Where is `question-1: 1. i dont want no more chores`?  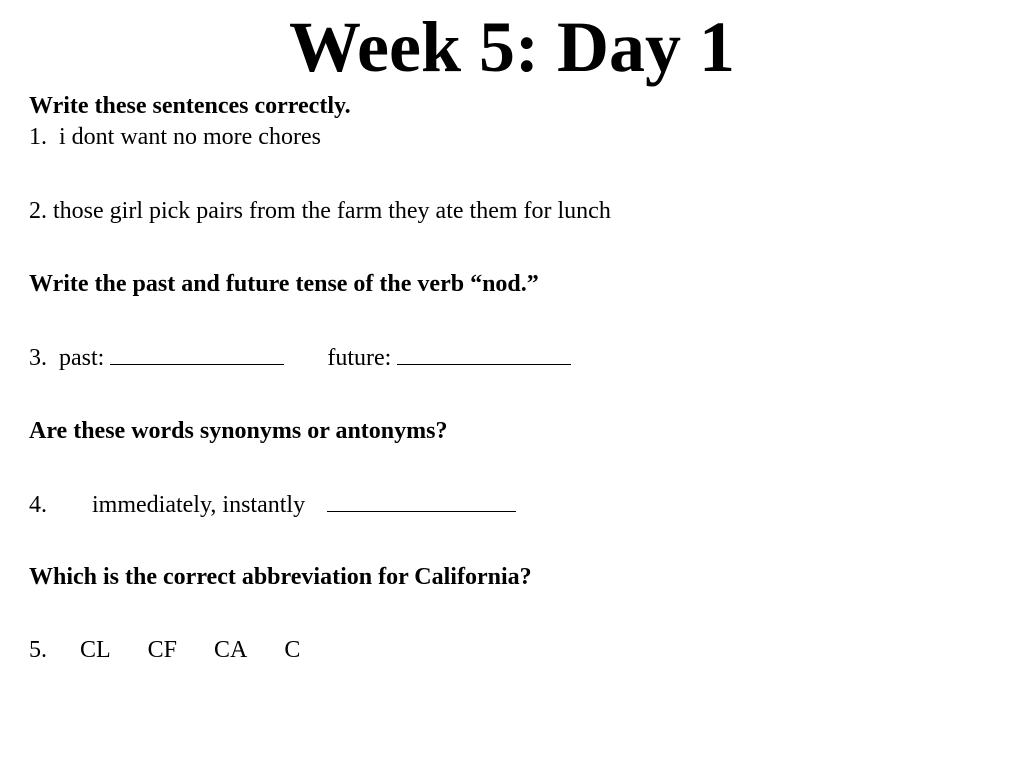 question-1: 1. i dont want no more chores is located at coordinates (175, 137).